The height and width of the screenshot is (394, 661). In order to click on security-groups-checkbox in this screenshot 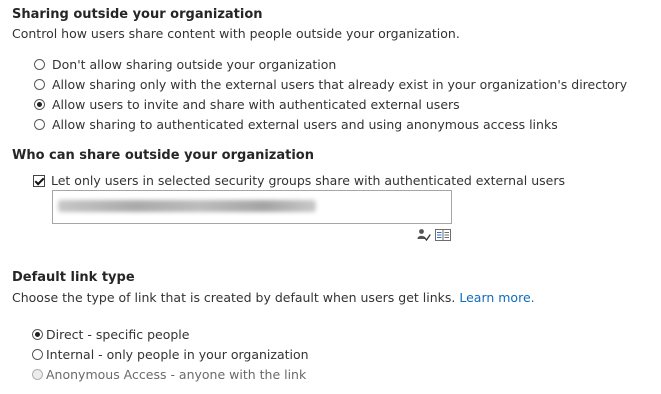, I will do `click(39, 180)`.